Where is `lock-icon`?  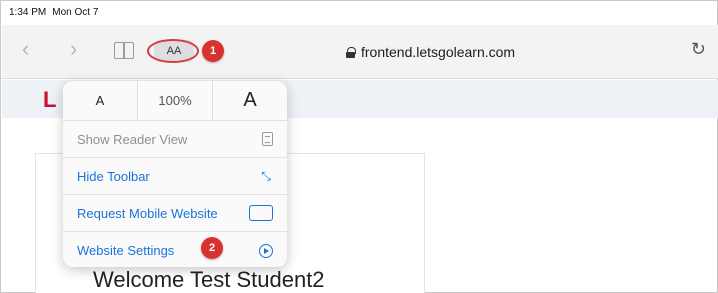 lock-icon is located at coordinates (351, 52).